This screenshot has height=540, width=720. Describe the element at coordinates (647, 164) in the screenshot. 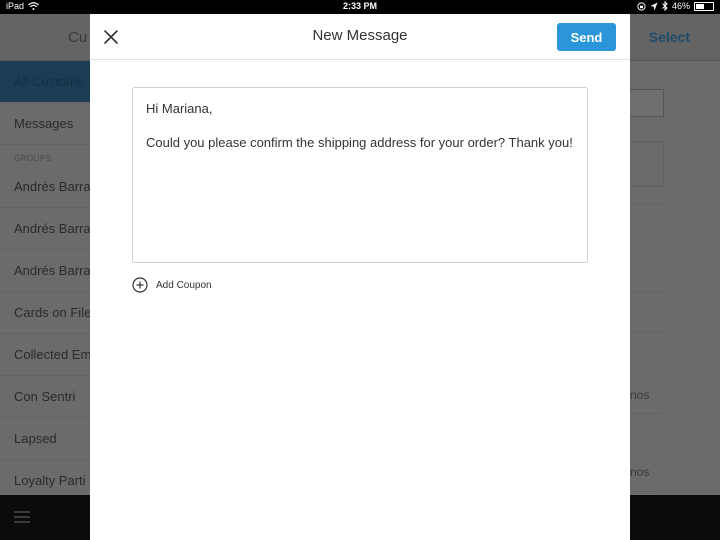

I see `background-card` at that location.